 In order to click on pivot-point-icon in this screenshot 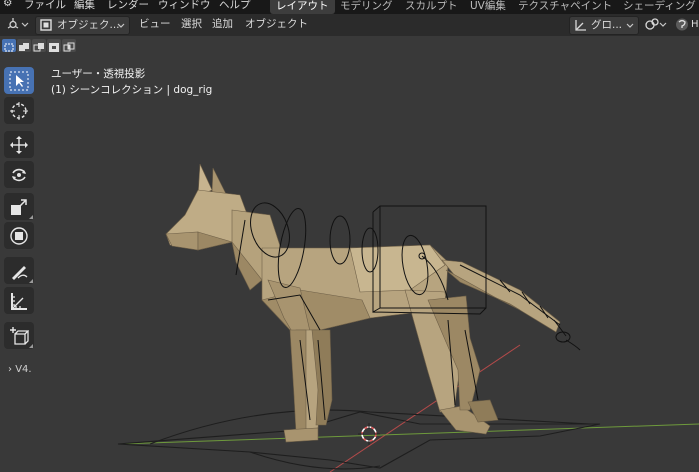, I will do `click(656, 24)`.